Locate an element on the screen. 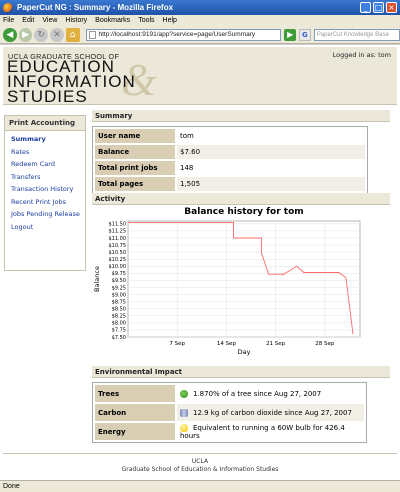 Image resolution: width=400 pixels, height=492 pixels. sidebar-item-transfers: Transfers is located at coordinates (45, 177).